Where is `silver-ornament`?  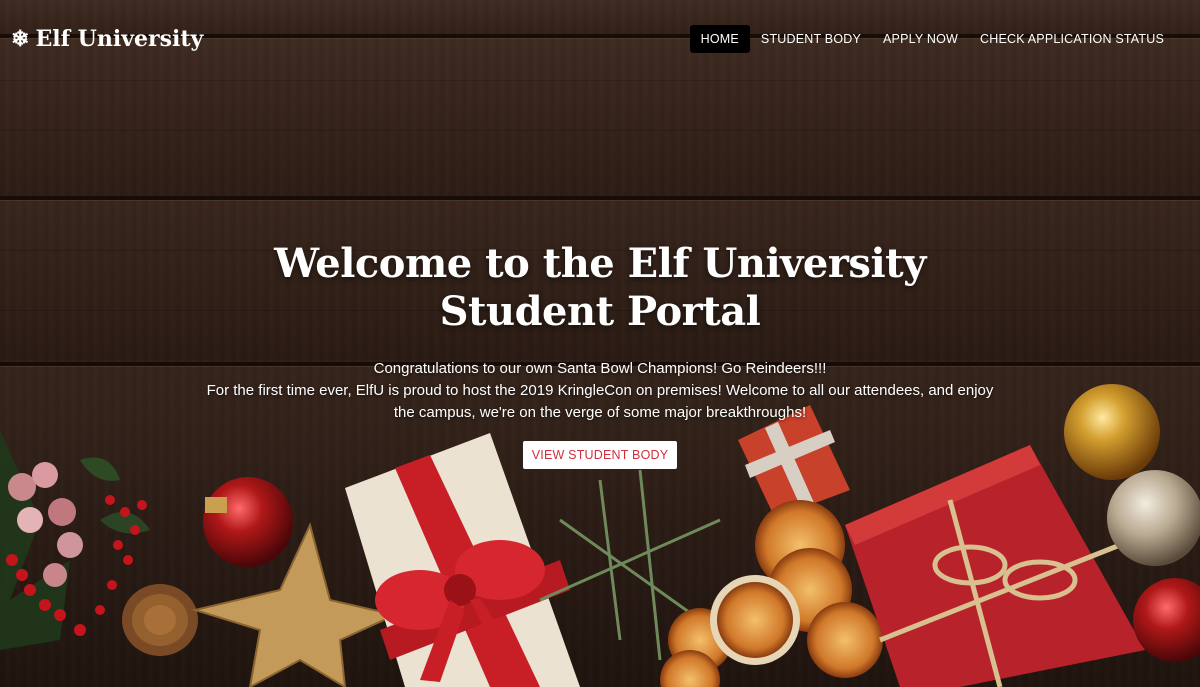
silver-ornament is located at coordinates (1153, 518).